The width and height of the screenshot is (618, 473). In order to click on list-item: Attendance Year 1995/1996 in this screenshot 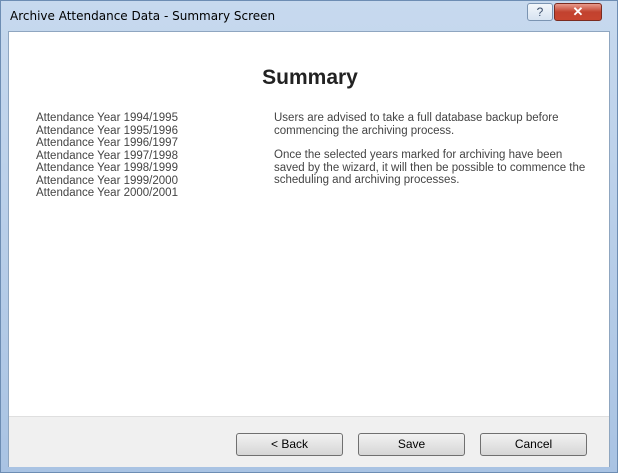, I will do `click(107, 130)`.